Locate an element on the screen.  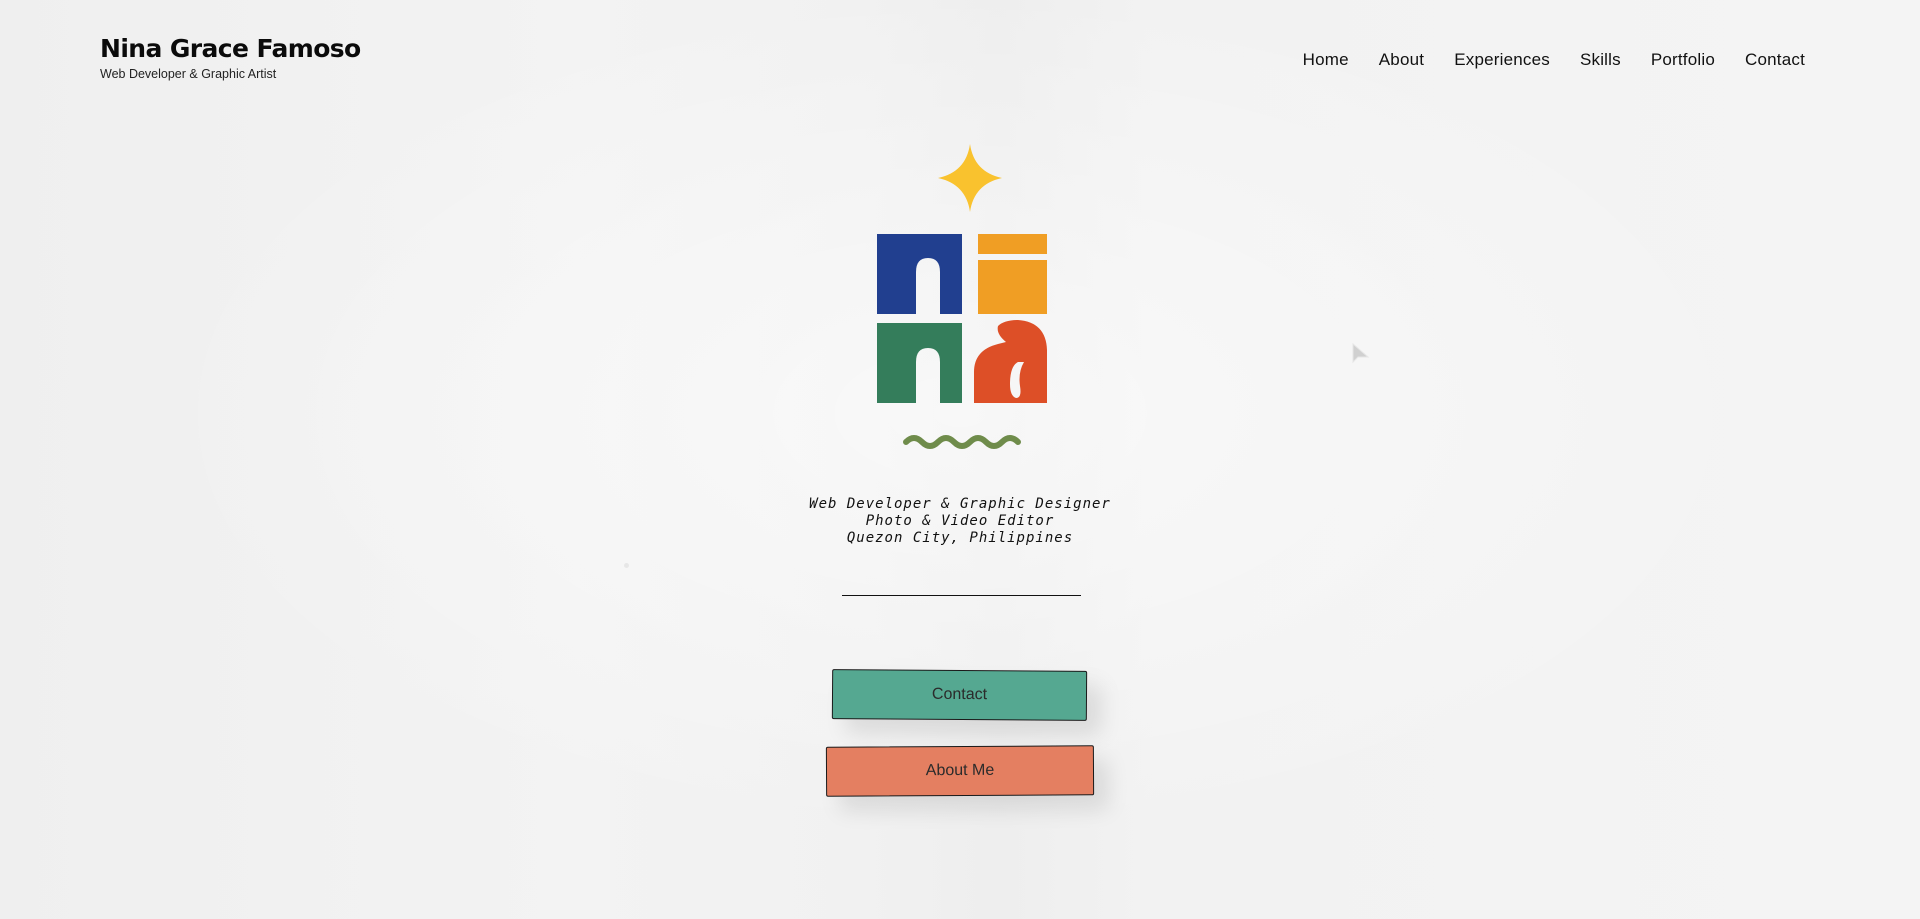
hero-divider is located at coordinates (961, 595).